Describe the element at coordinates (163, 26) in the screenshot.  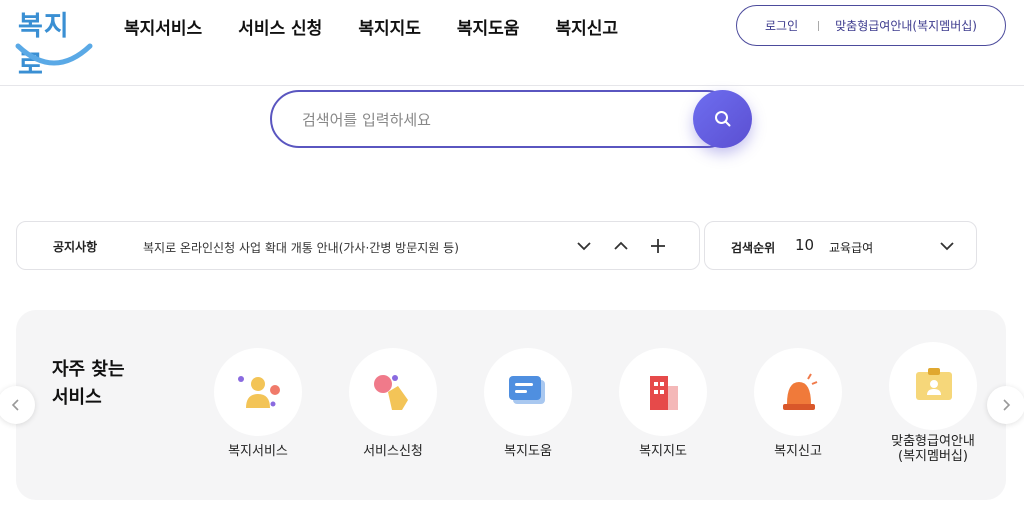
I see `nav-welfare-service: 복지서비스` at that location.